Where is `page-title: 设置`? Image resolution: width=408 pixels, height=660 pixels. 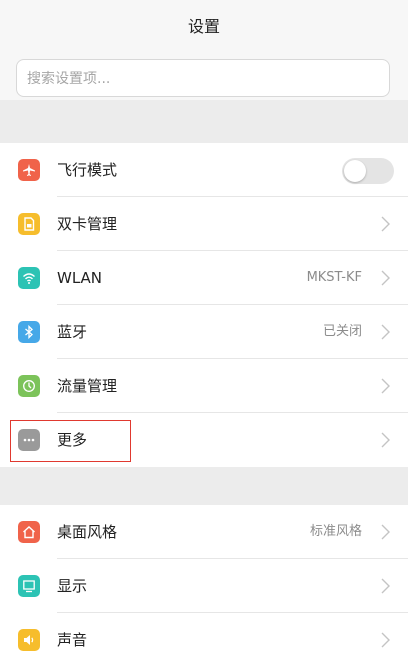
page-title: 设置 is located at coordinates (203, 26).